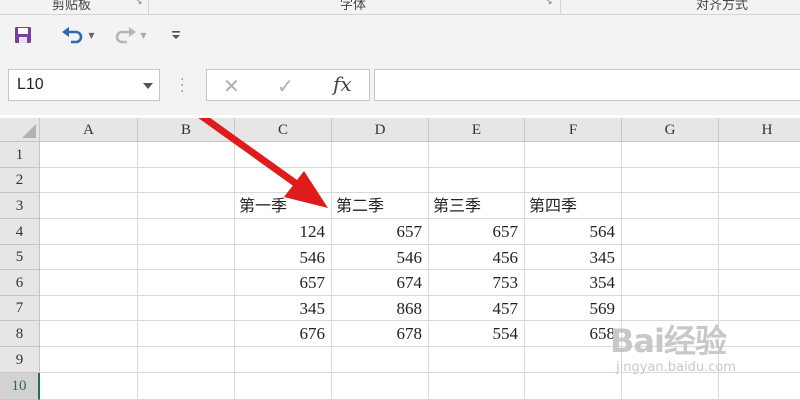 This screenshot has height=400, width=800. I want to click on cell-D5: 546, so click(380, 257).